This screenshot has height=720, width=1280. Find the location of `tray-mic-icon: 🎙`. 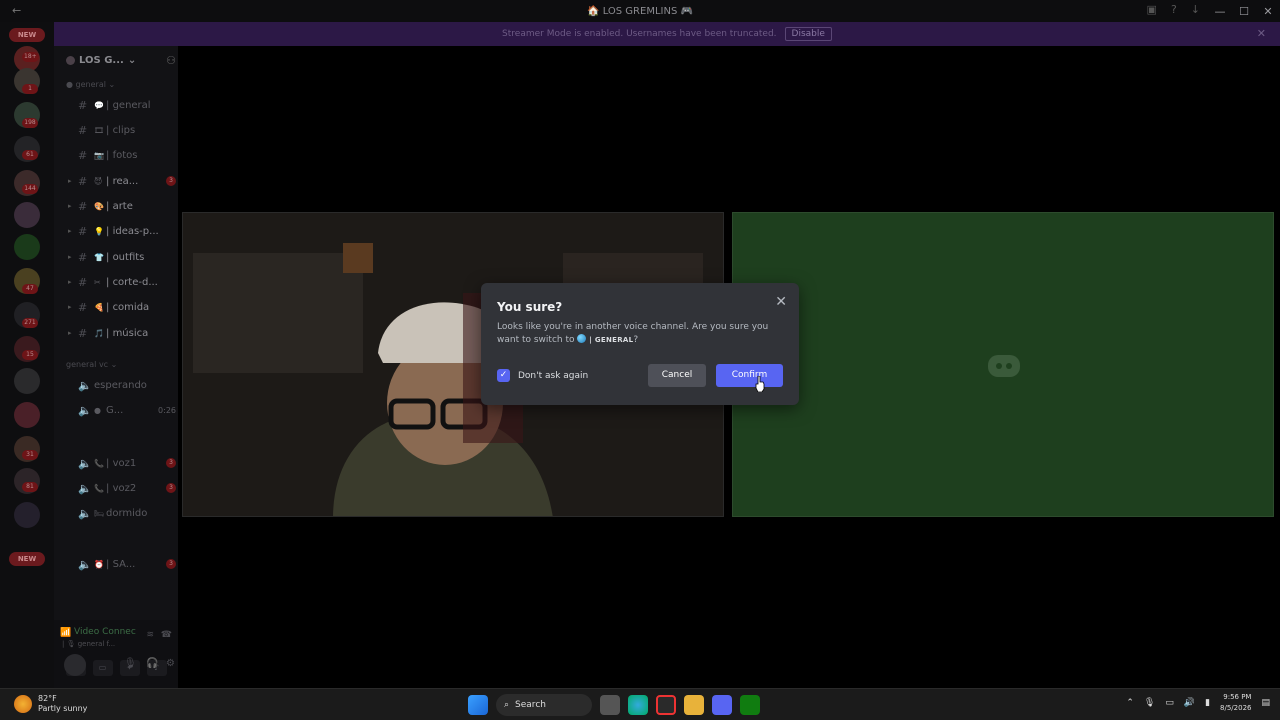

tray-mic-icon: 🎙 is located at coordinates (1149, 703).